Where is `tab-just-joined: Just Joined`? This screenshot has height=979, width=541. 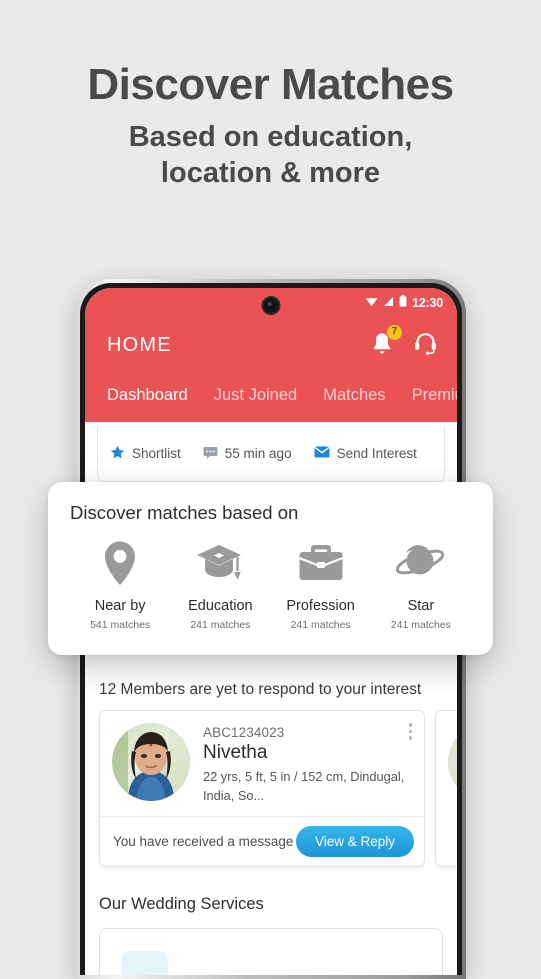 tab-just-joined: Just Joined is located at coordinates (255, 398).